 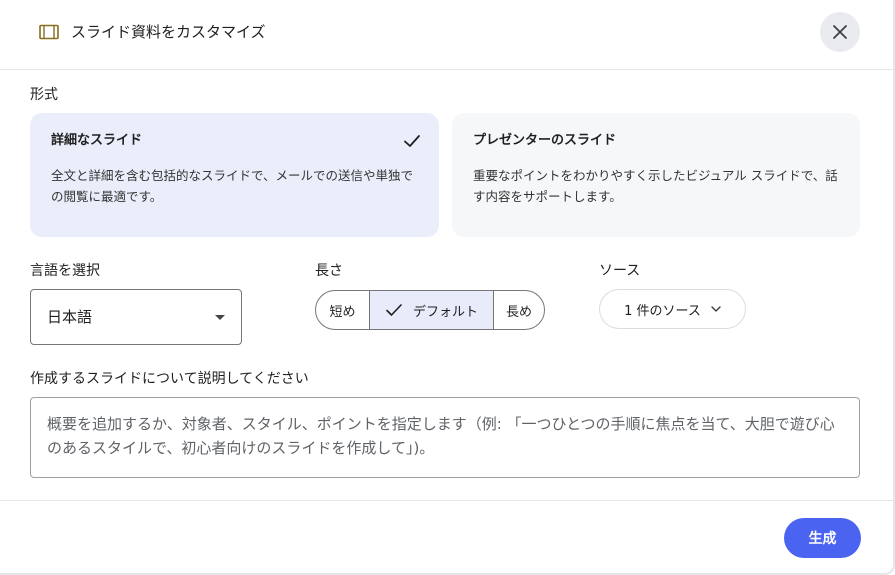 What do you see at coordinates (169, 379) in the screenshot?
I see `description-label: 作成するスライドについて説明してください` at bounding box center [169, 379].